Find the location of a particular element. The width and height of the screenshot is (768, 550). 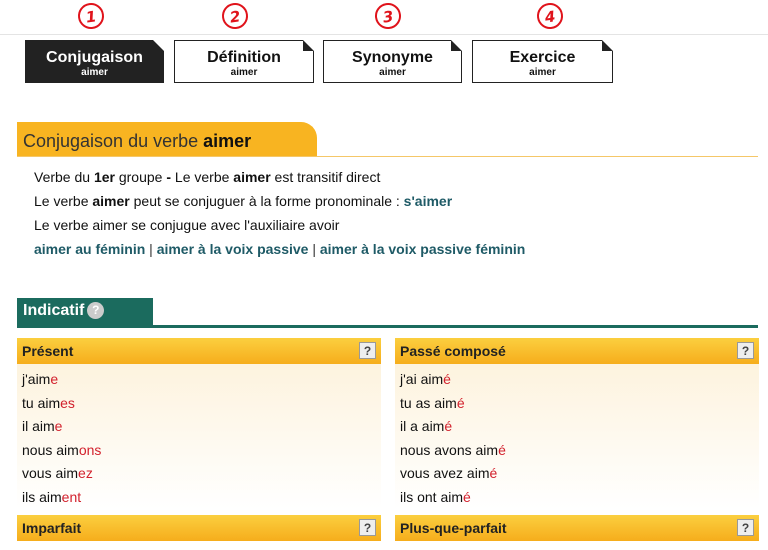

conjugation-stem: vous aim is located at coordinates (50, 473).